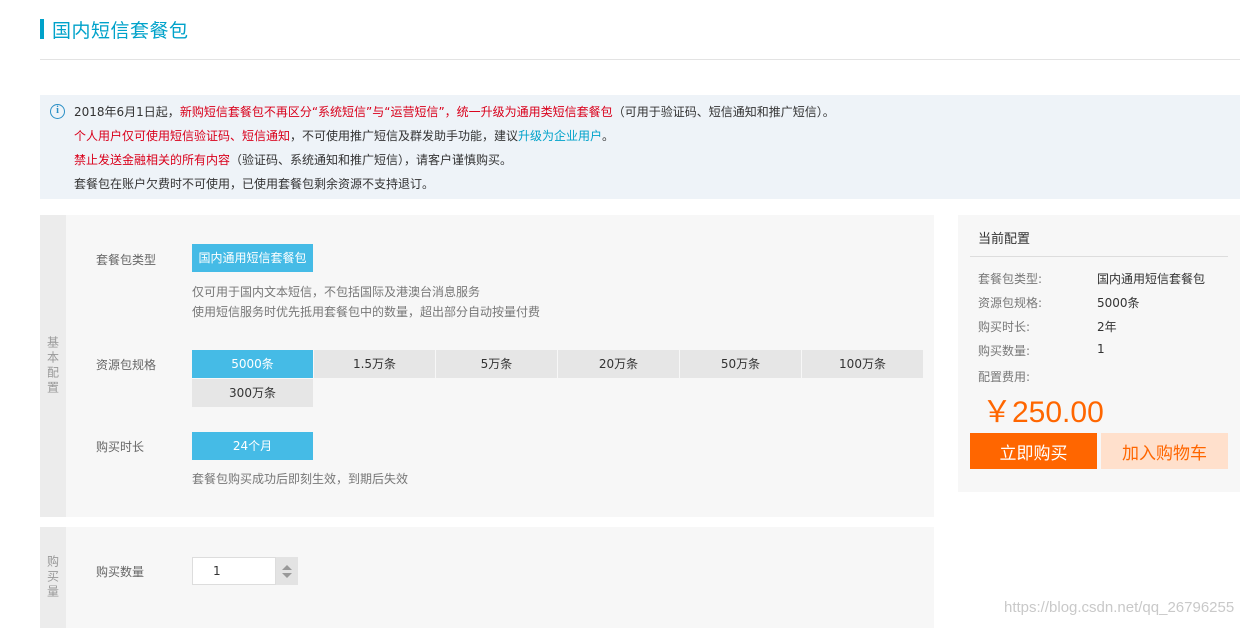  I want to click on config-key-type: 套餐包类型:, so click(1010, 279).